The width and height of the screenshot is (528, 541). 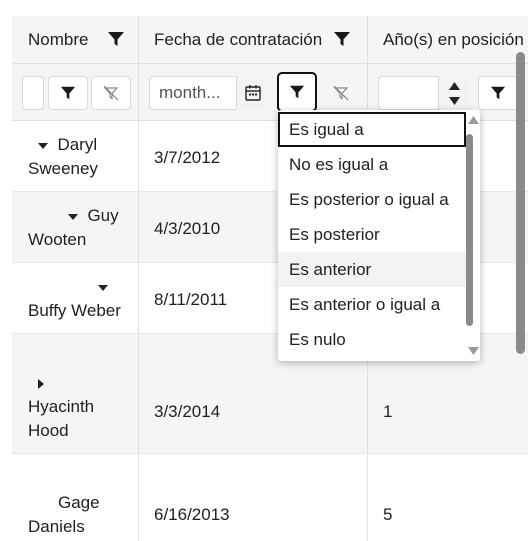 I want to click on menu-scrollbar-thumb, so click(x=469, y=230).